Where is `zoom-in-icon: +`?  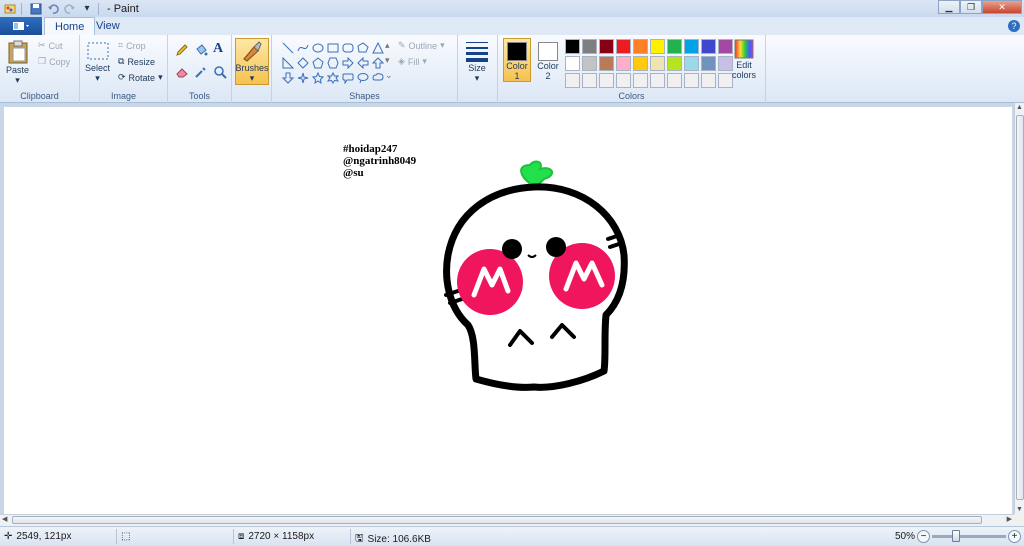 zoom-in-icon: + is located at coordinates (1014, 536).